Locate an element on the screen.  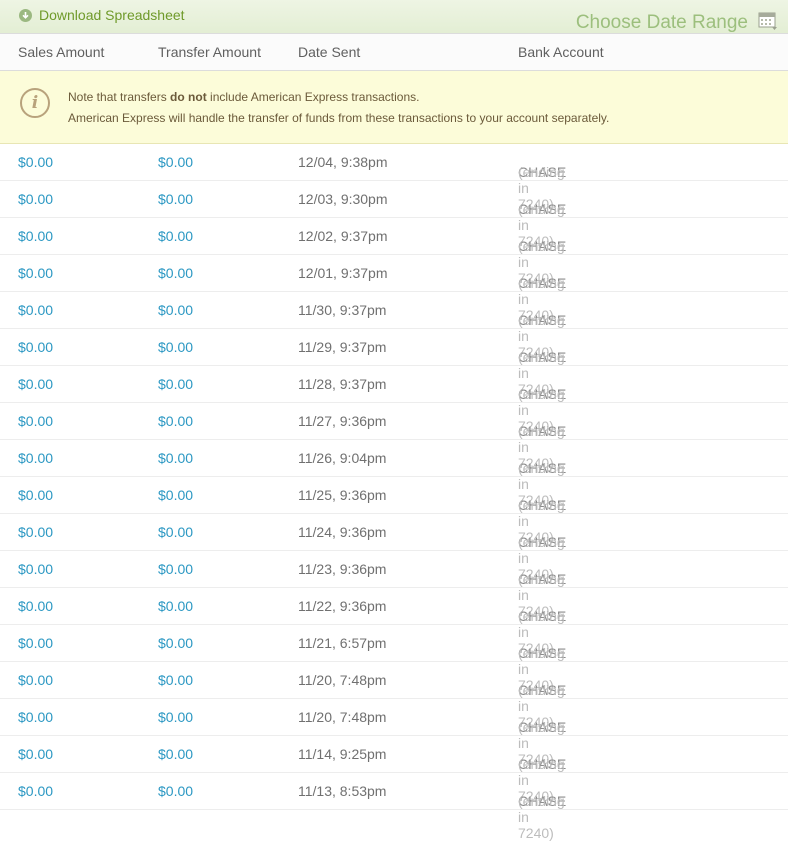
account-ending: (ending in 7240) is located at coordinates (541, 817).